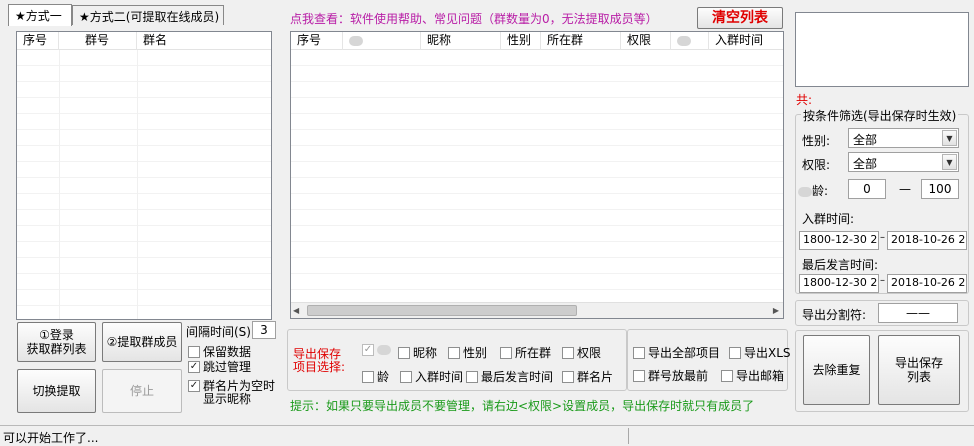 This screenshot has width=974, height=446. I want to click on col-age, so click(690, 41).